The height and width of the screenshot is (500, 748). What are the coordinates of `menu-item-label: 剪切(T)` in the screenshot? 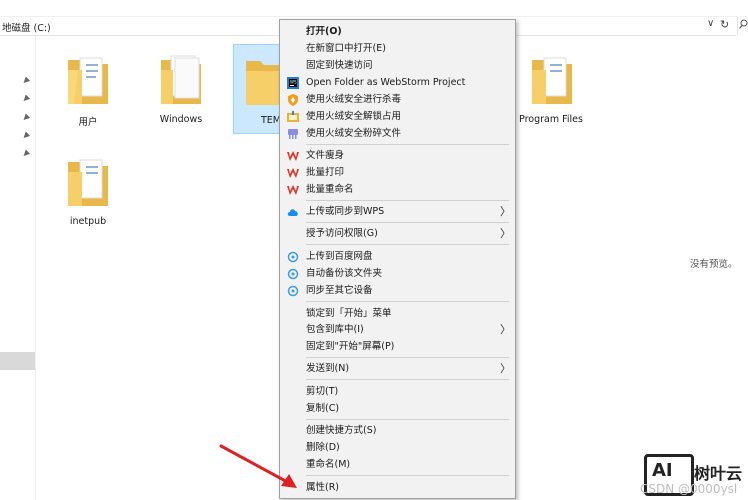 It's located at (322, 391).